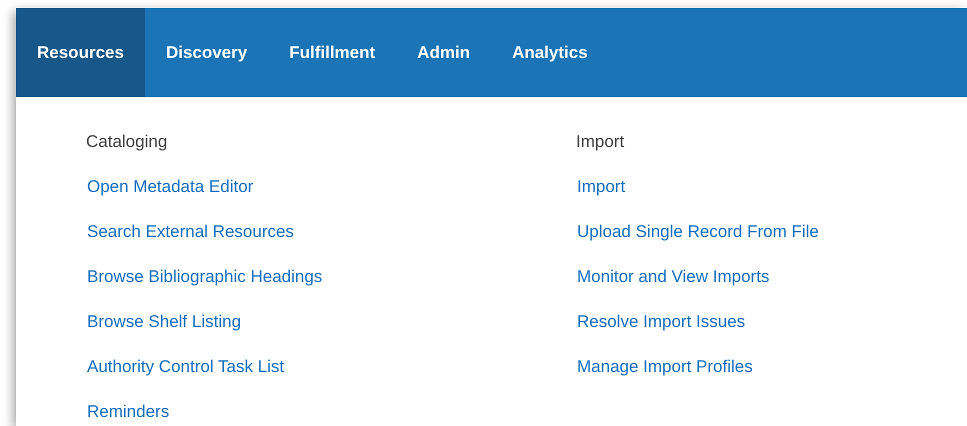  Describe the element at coordinates (80, 52) in the screenshot. I see `nav-tab: Resources` at that location.